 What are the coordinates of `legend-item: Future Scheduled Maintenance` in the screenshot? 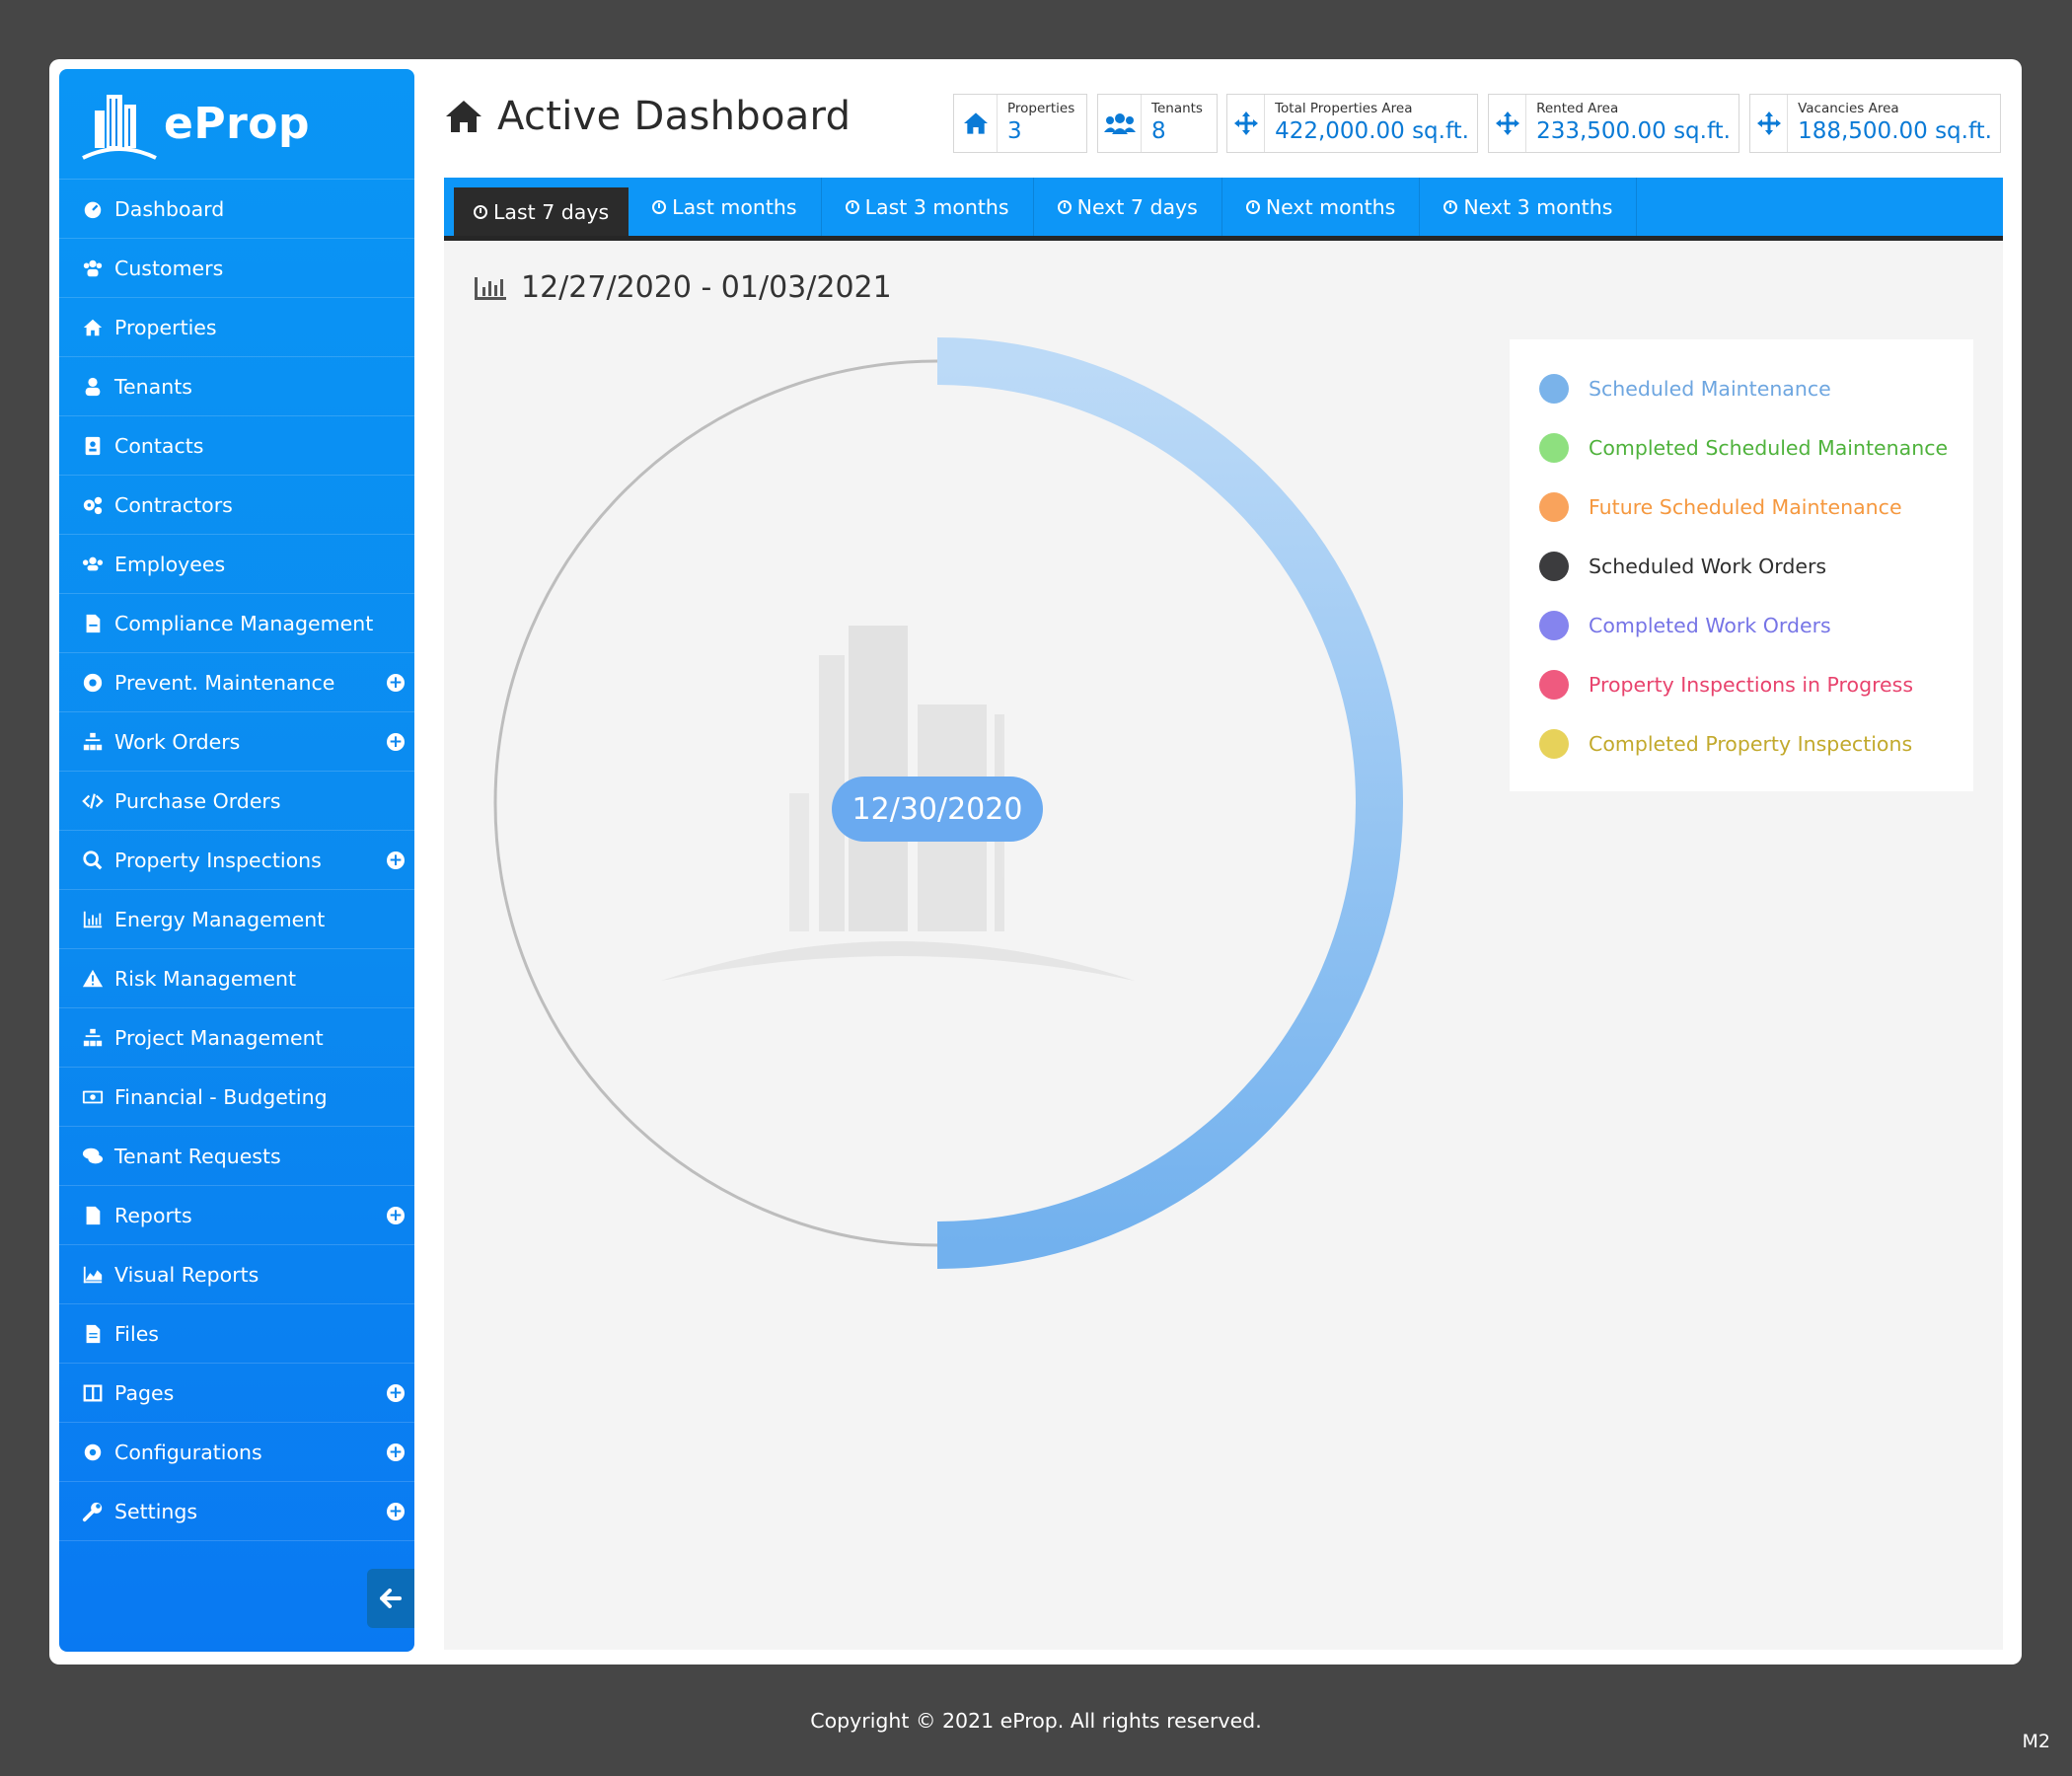 It's located at (1742, 508).